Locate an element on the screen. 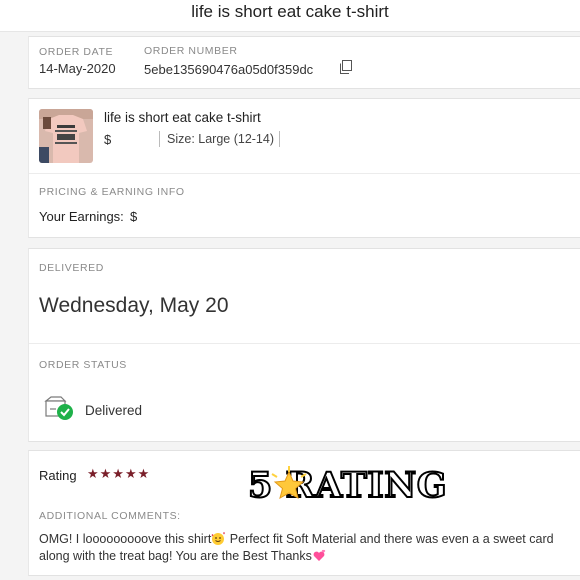  delivered-box-check-icon is located at coordinates (59, 408).